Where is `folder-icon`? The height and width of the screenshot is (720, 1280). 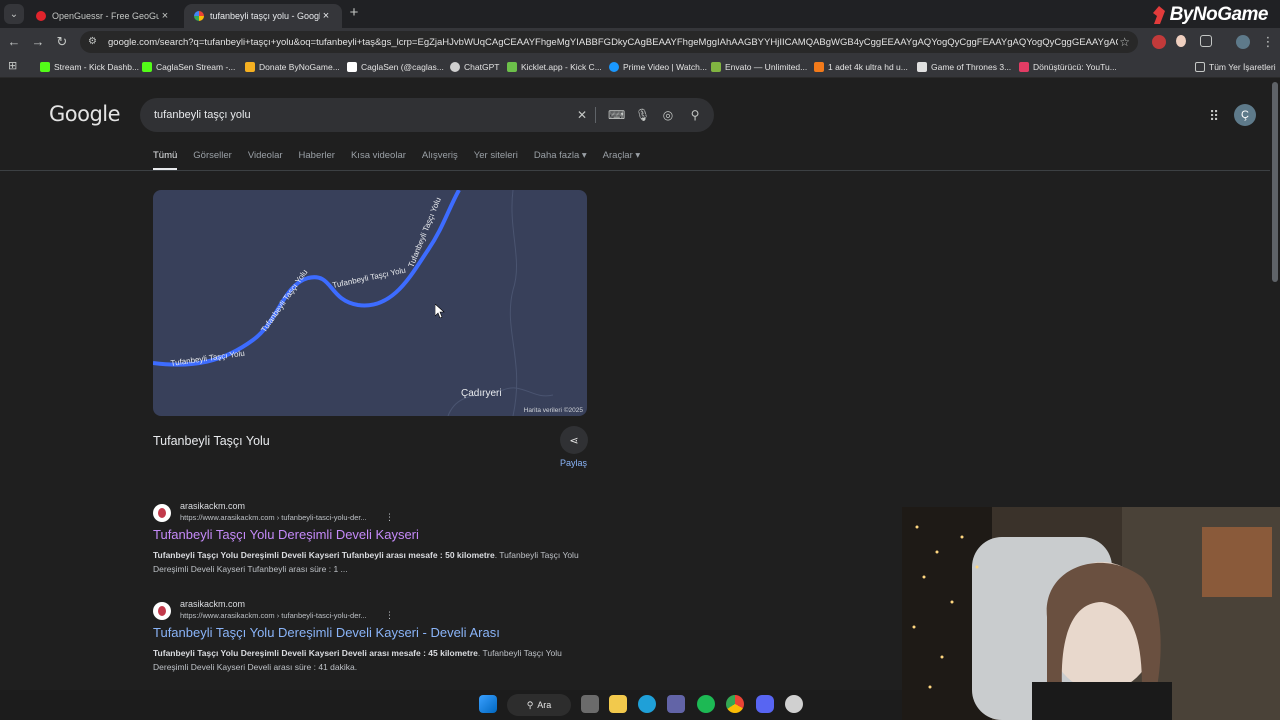
folder-icon is located at coordinates (1200, 67).